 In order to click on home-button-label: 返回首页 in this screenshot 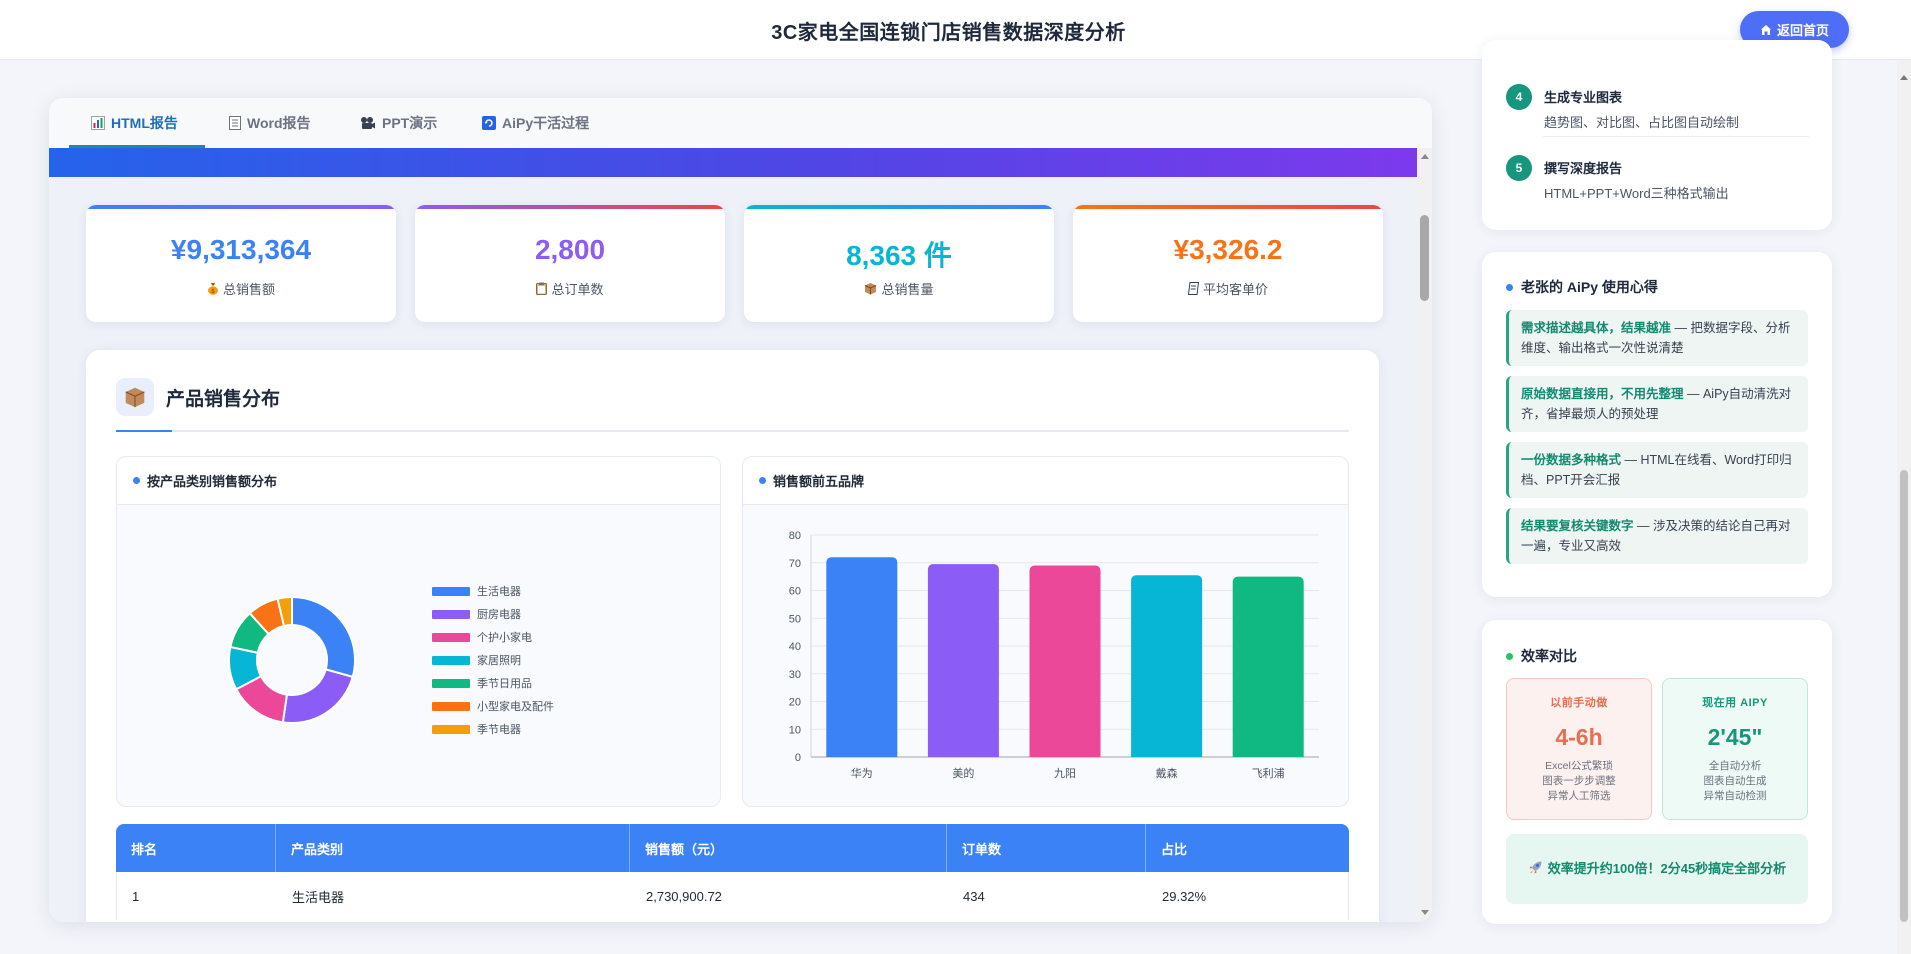, I will do `click(1802, 30)`.